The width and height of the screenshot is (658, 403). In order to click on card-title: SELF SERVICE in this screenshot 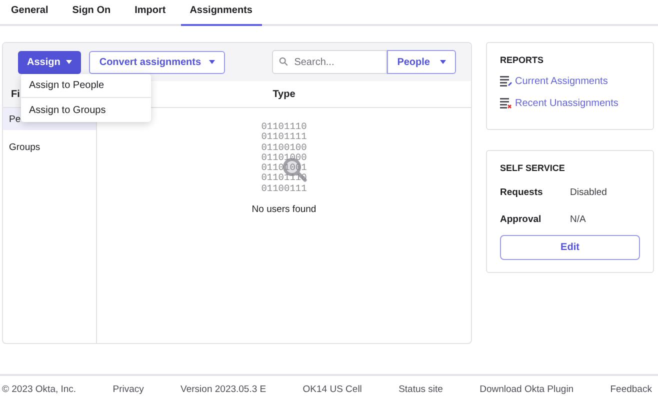, I will do `click(533, 168)`.